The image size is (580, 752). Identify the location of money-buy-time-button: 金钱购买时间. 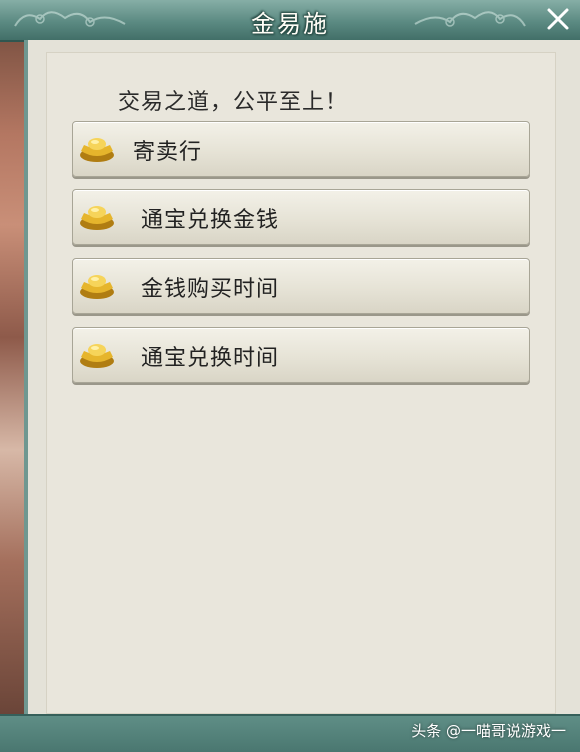
(301, 286).